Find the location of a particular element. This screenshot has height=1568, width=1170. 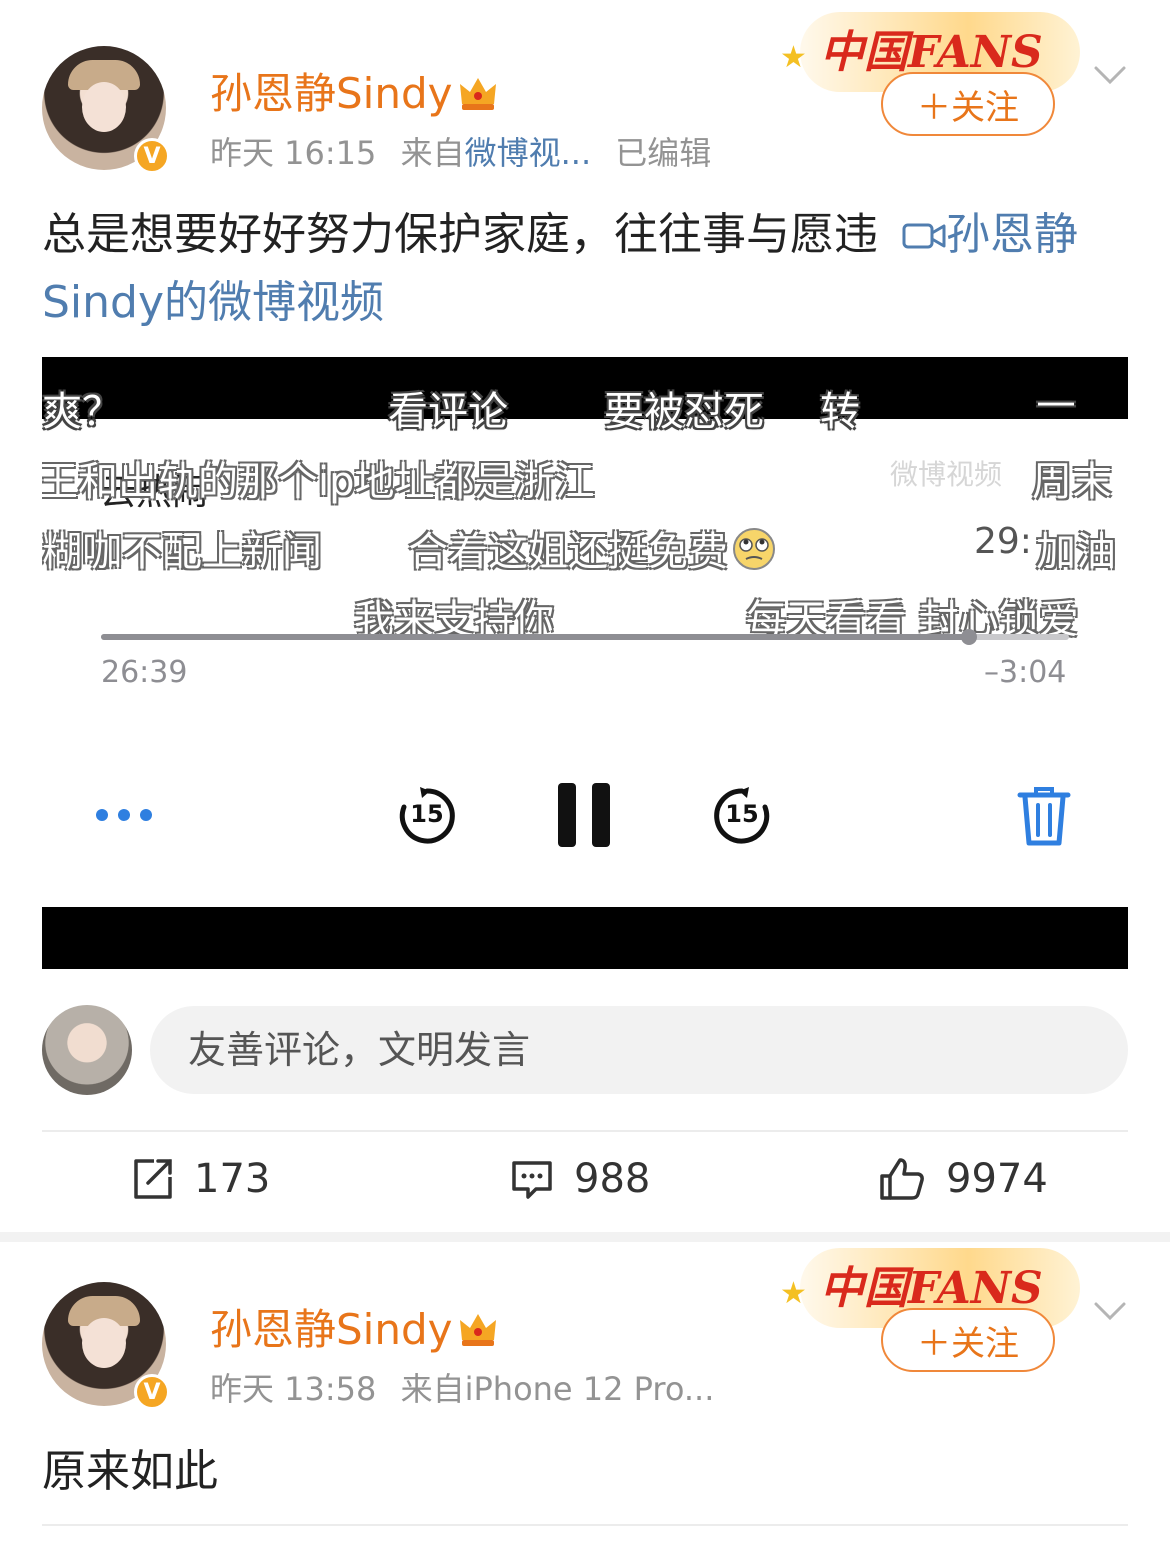

post-time: 昨天 16:15 is located at coordinates (293, 153).